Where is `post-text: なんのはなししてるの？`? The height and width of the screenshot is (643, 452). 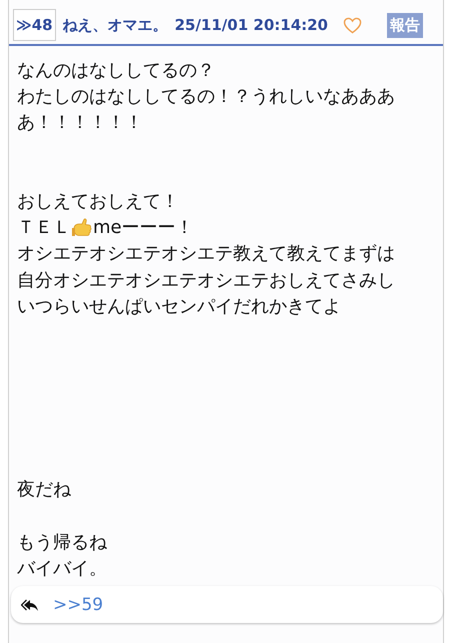 post-text: なんのはなししてるの？ is located at coordinates (116, 71).